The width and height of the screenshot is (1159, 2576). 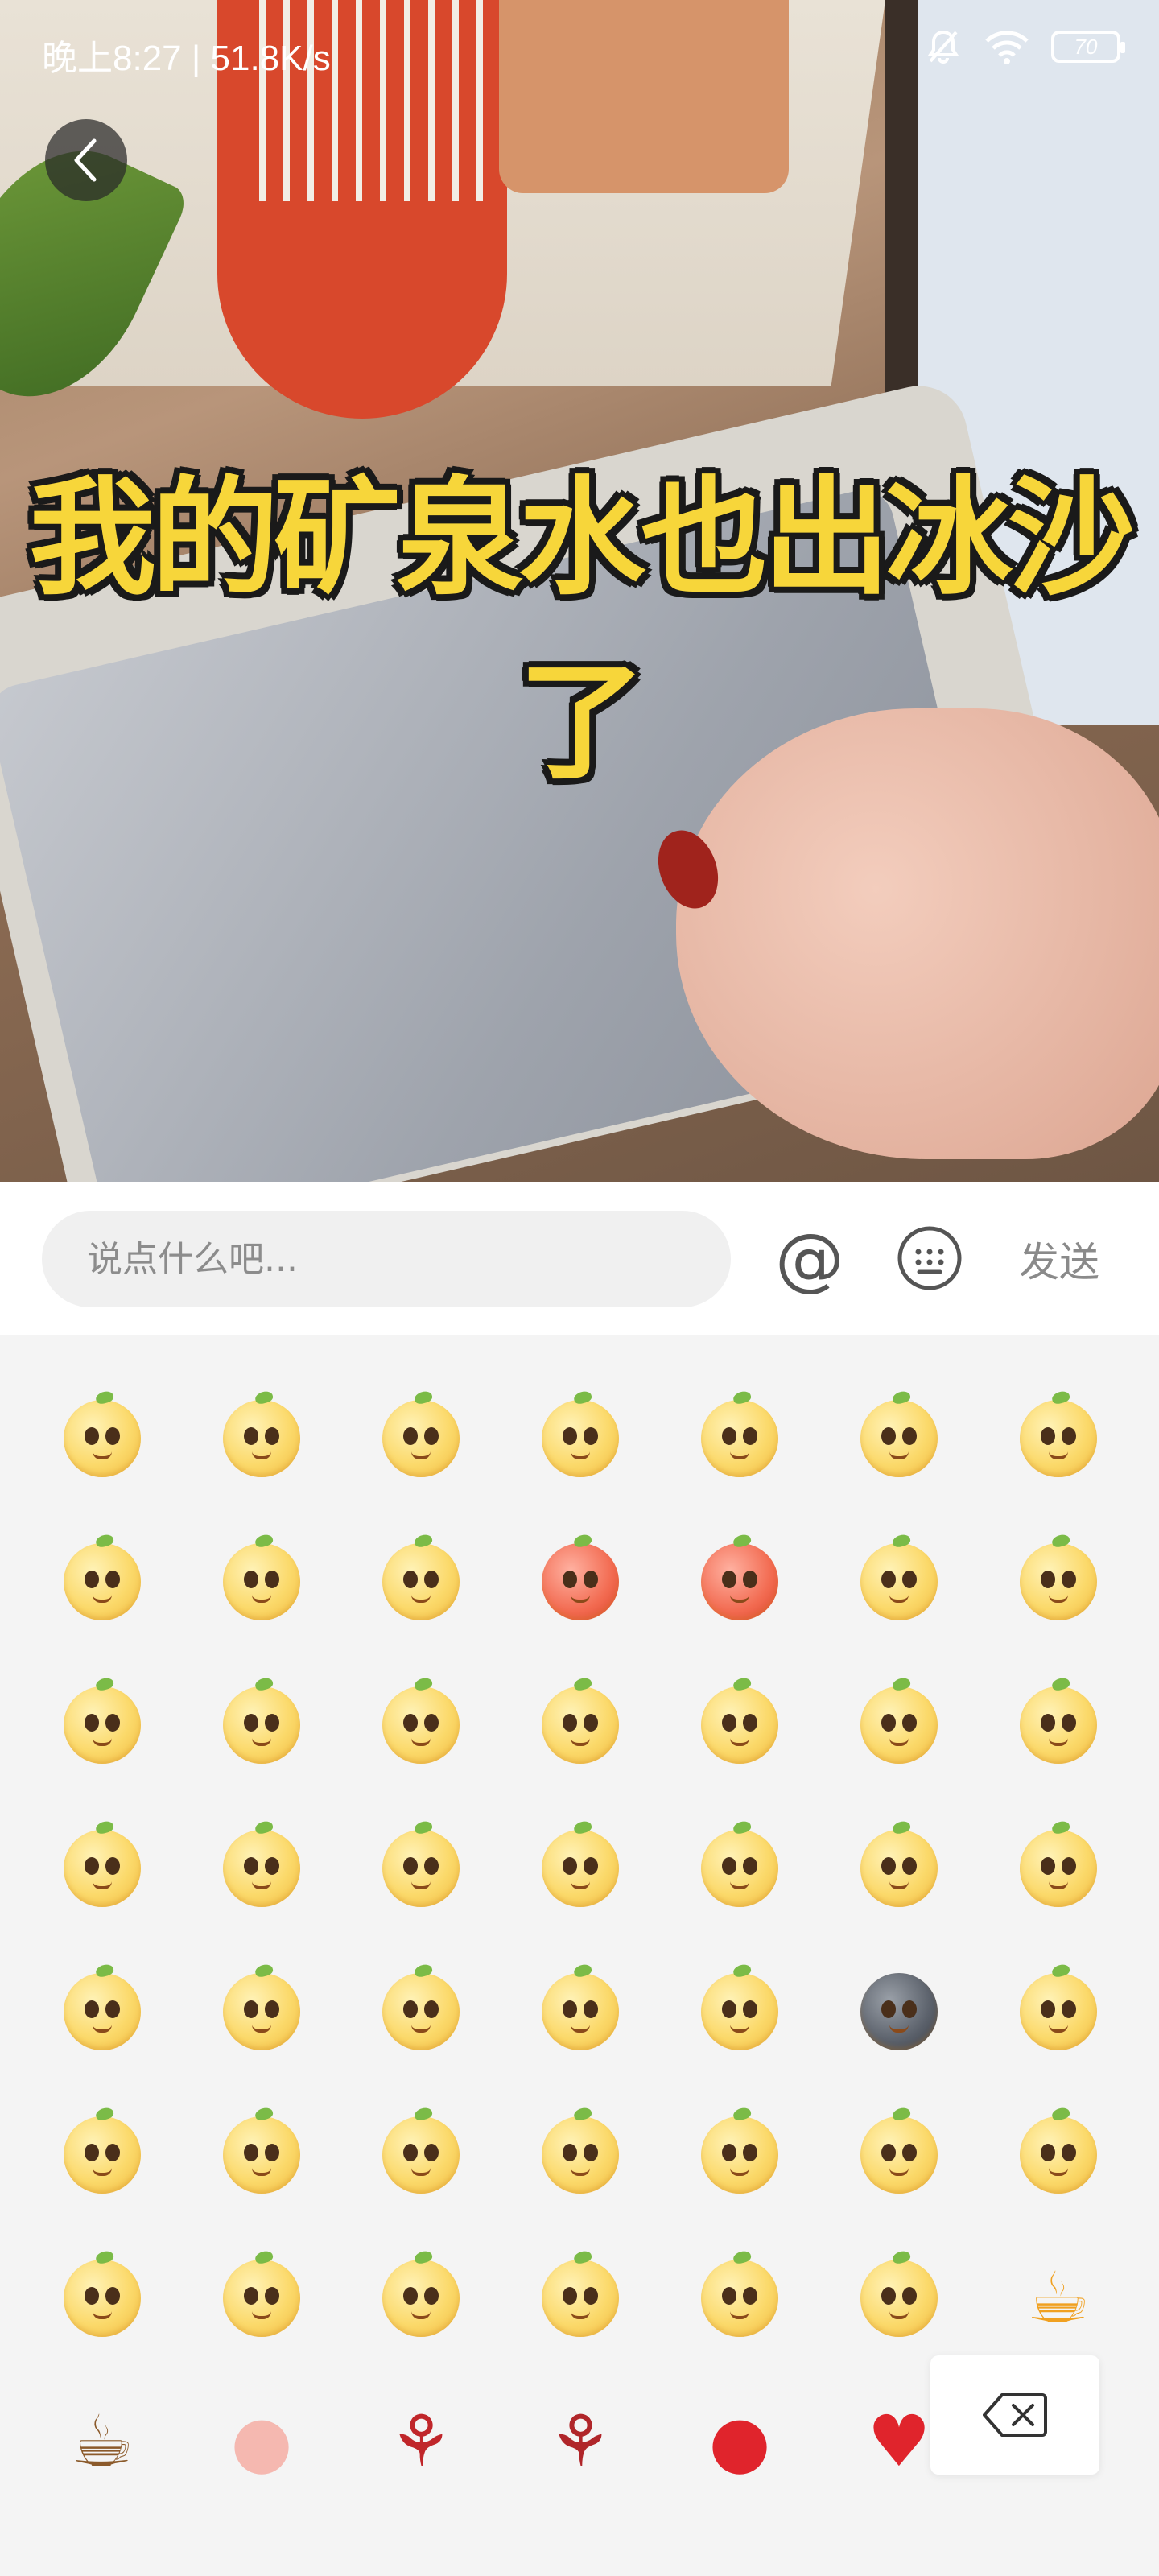 I want to click on emoji-giggle, so click(x=899, y=1725).